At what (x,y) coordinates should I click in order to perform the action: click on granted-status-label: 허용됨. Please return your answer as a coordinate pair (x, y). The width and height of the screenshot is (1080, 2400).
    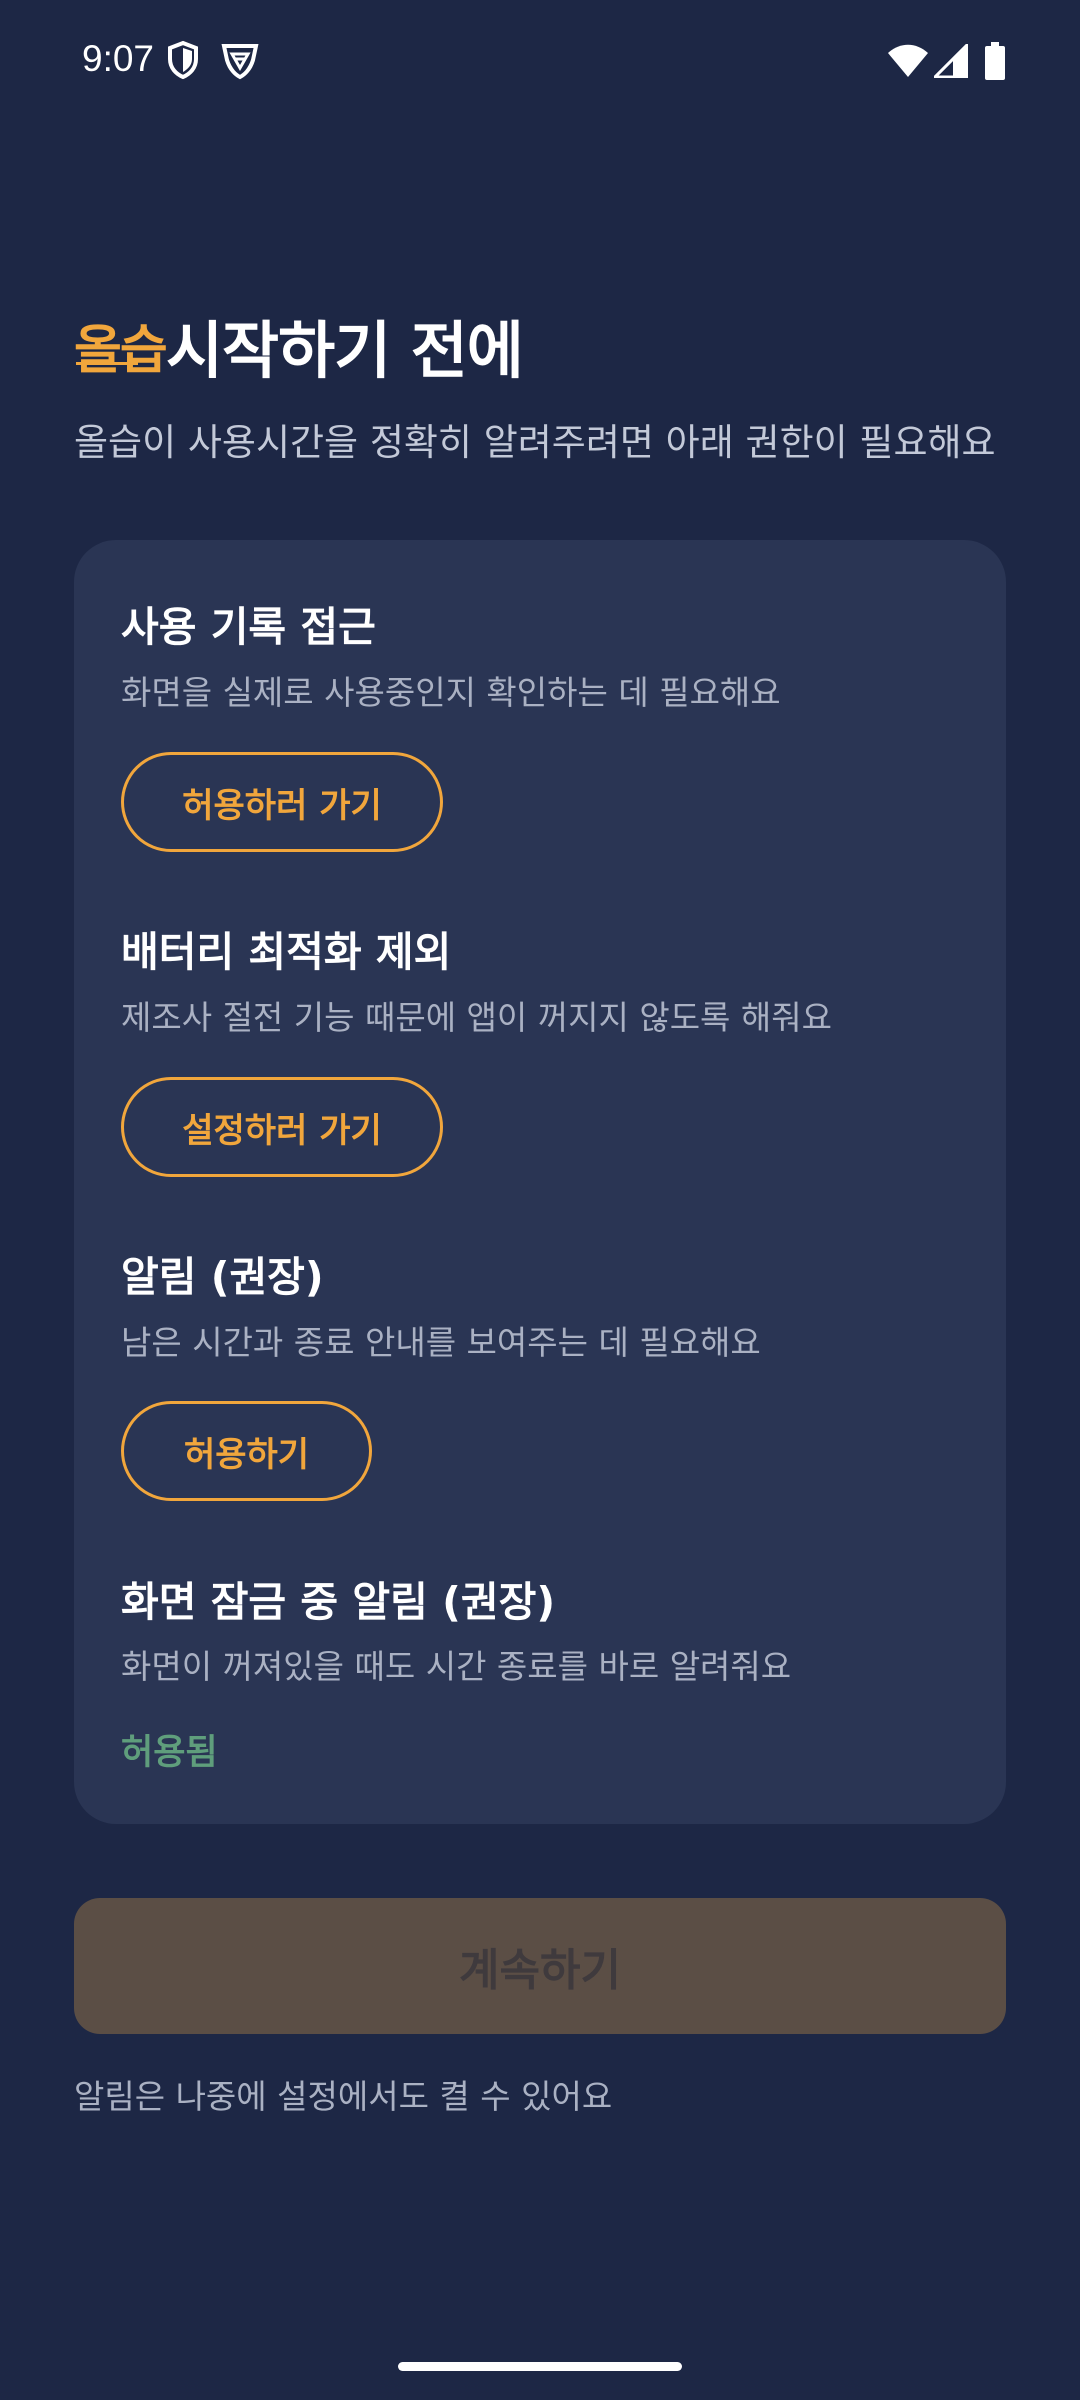
    Looking at the image, I should click on (169, 1753).